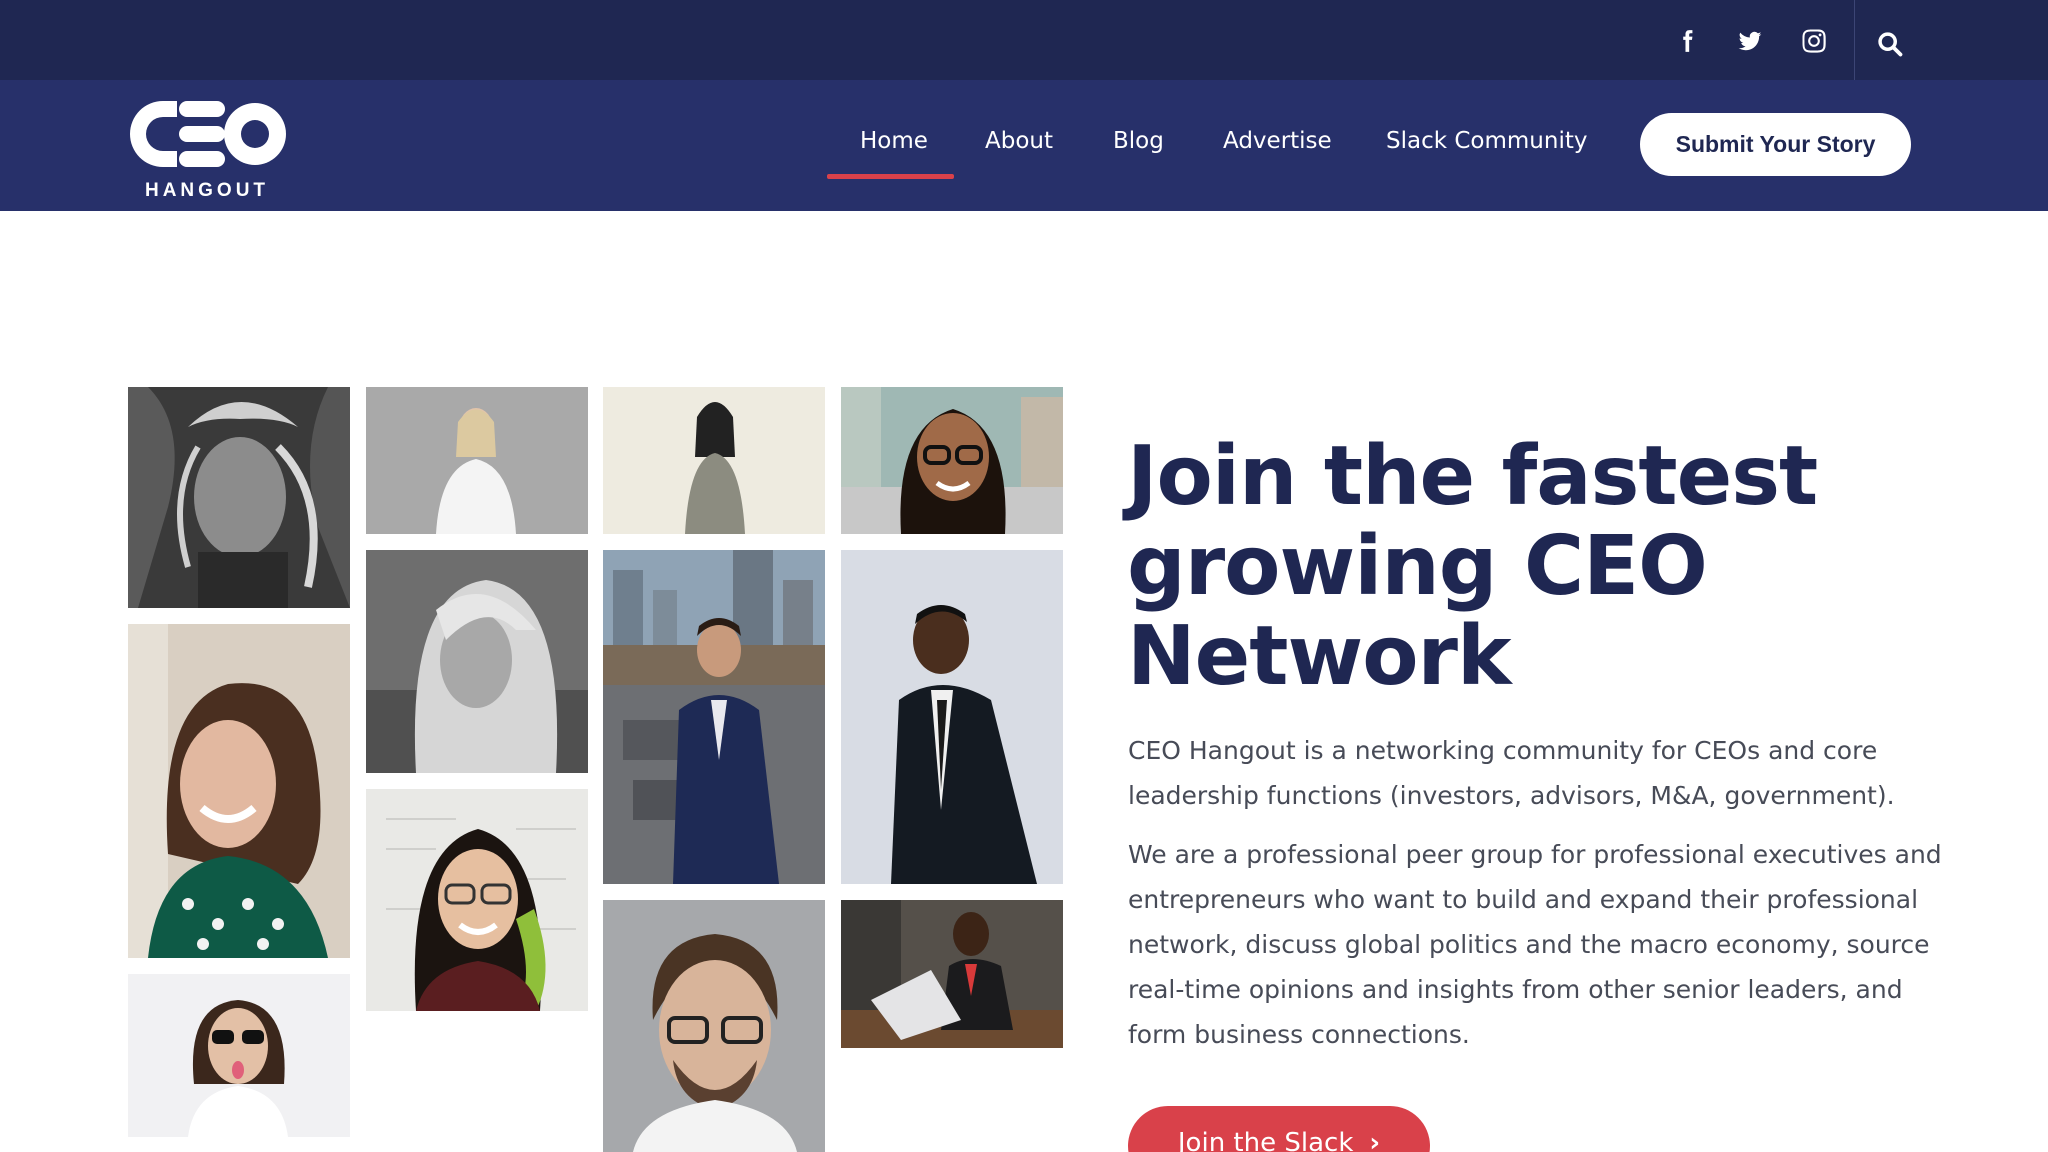 The image size is (2048, 1152). Describe the element at coordinates (1277, 141) in the screenshot. I see `nav-advertise: Advertise` at that location.